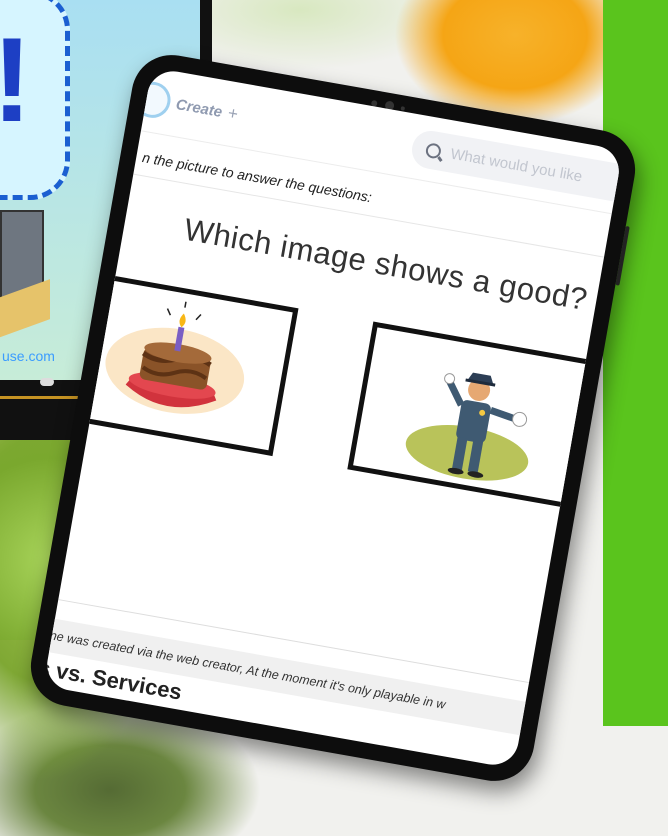 The width and height of the screenshot is (668, 836). Describe the element at coordinates (16, 85) in the screenshot. I see `exclamation-graphic: !` at that location.